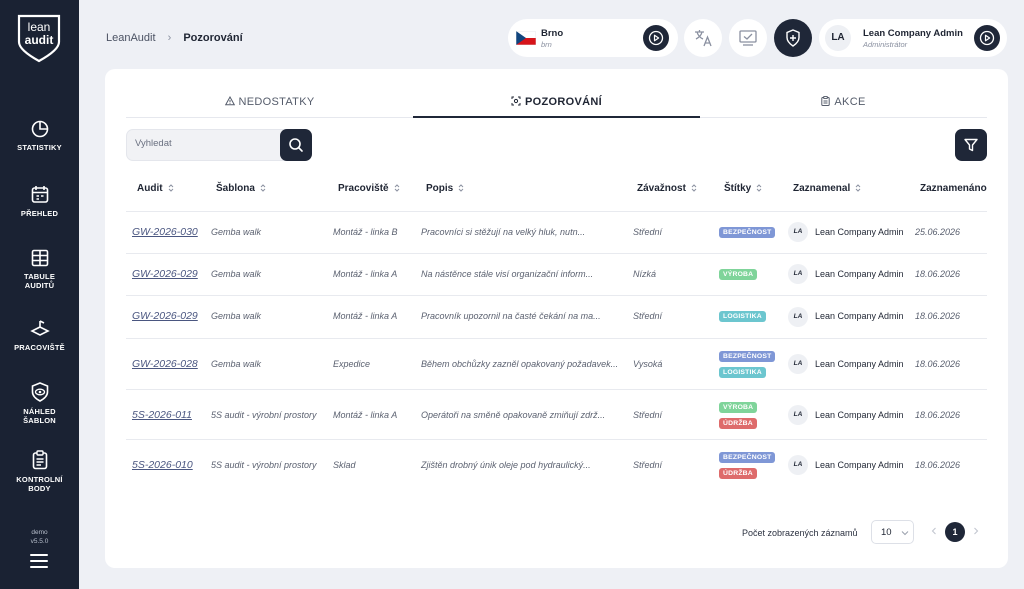 The image size is (1024, 589). Describe the element at coordinates (656, 38) in the screenshot. I see `location-play-button` at that location.